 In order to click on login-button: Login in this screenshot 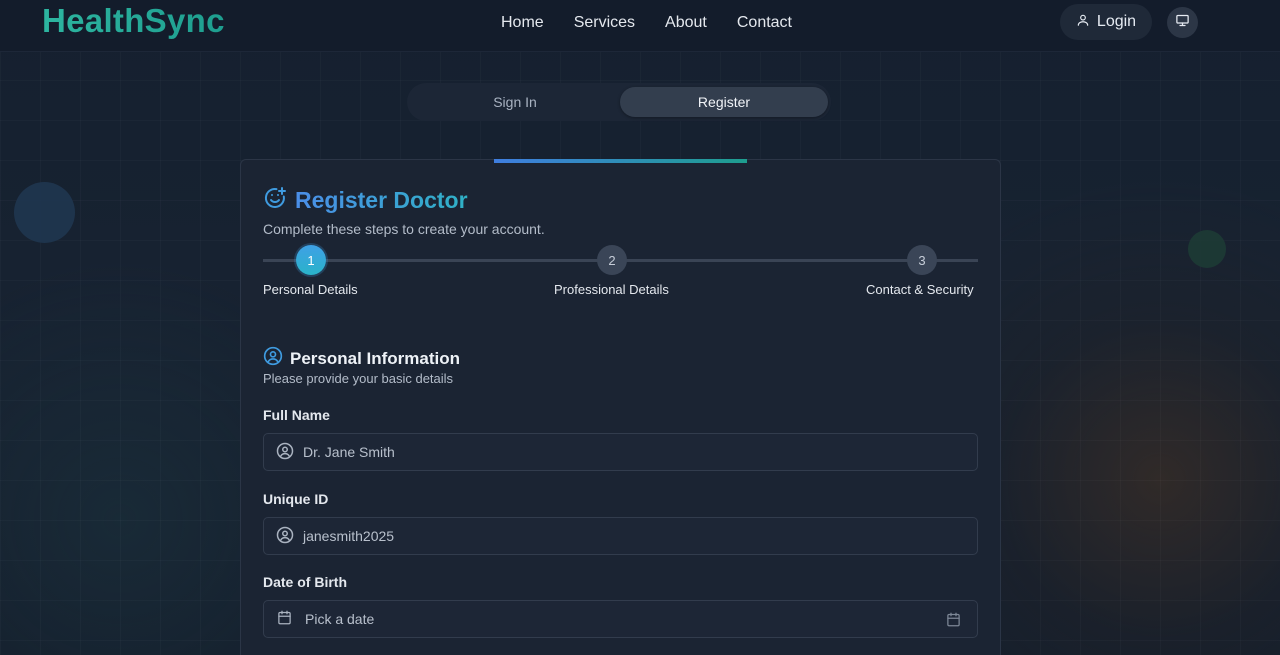, I will do `click(1106, 22)`.